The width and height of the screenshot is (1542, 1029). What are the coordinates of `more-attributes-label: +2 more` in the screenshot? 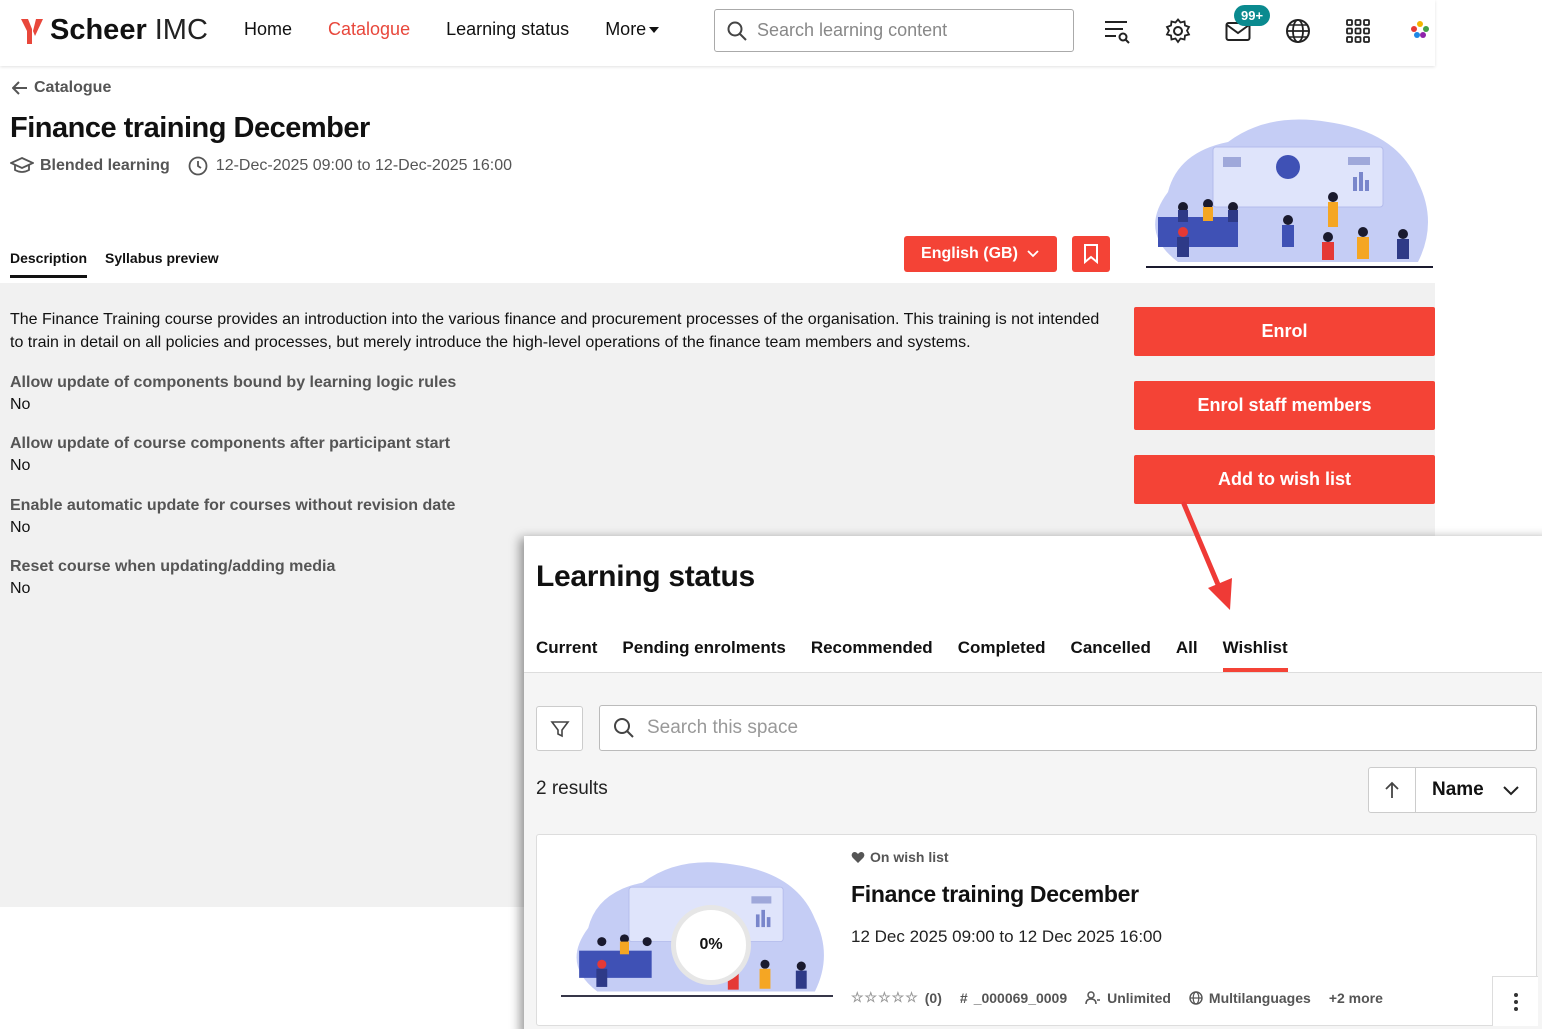 It's located at (1355, 997).